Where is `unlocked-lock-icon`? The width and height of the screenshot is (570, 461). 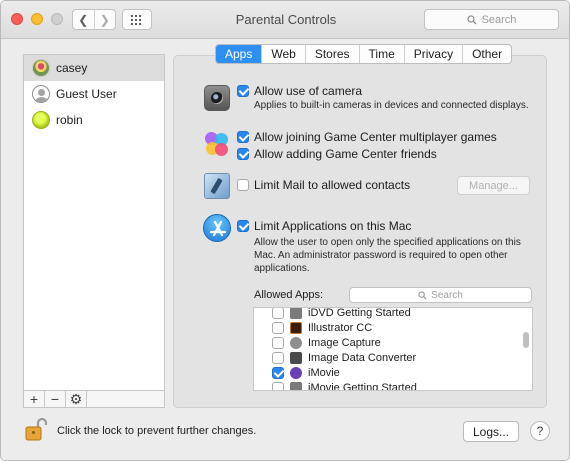
unlocked-lock-icon is located at coordinates (36, 429).